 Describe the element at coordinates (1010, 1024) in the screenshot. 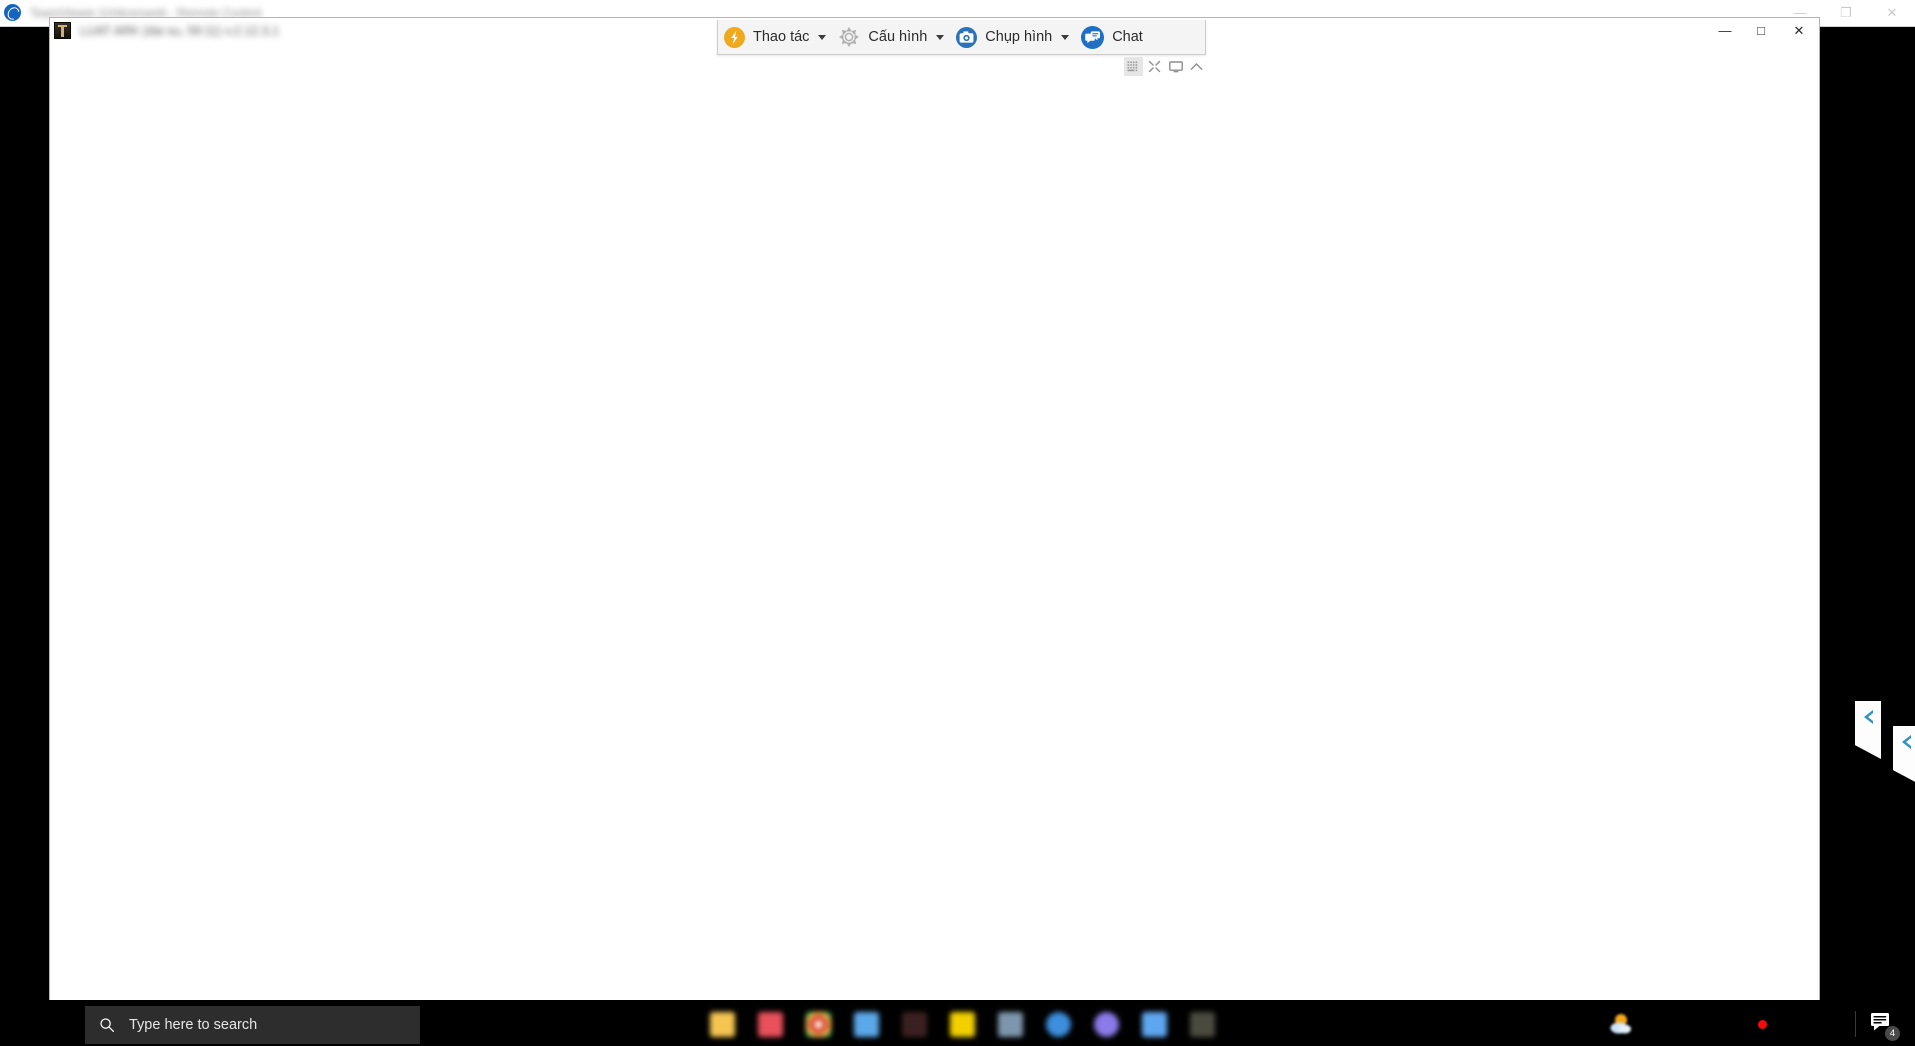

I see `paint-app-icon` at that location.